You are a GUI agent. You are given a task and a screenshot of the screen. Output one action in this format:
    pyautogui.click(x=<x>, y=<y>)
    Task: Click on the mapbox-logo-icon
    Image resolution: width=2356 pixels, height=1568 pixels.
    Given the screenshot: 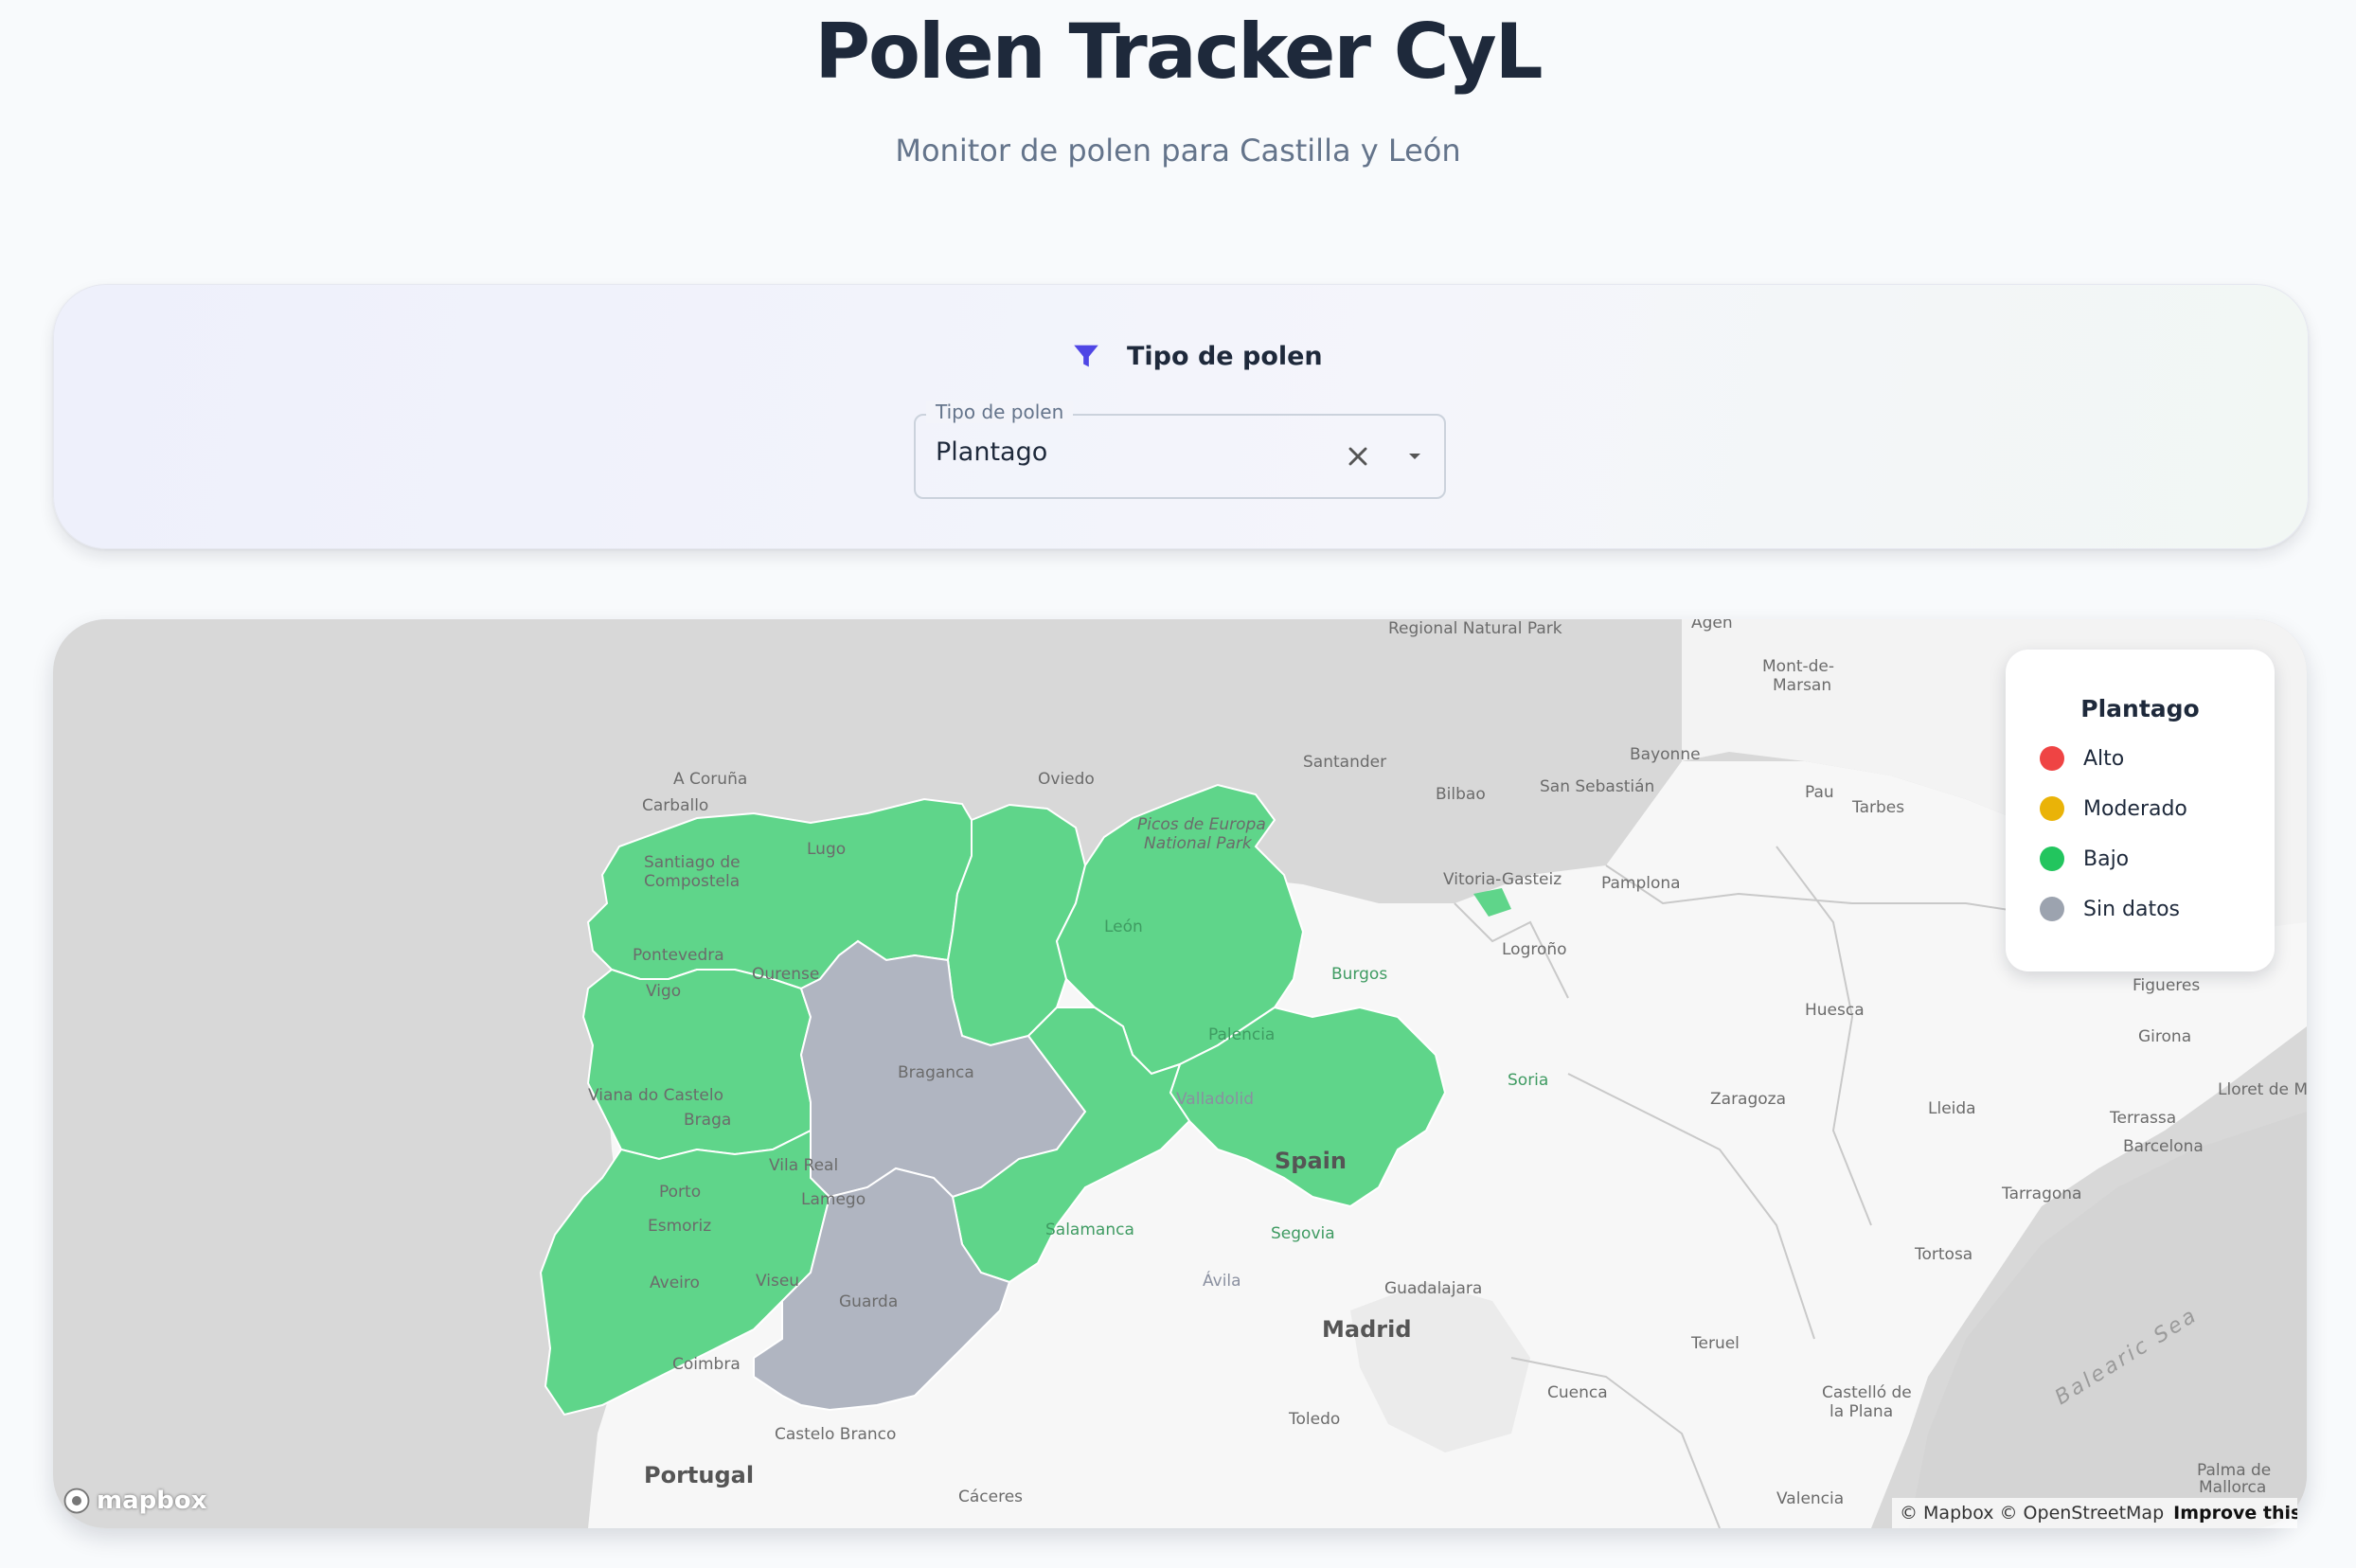 What is the action you would take?
    pyautogui.click(x=76, y=1501)
    